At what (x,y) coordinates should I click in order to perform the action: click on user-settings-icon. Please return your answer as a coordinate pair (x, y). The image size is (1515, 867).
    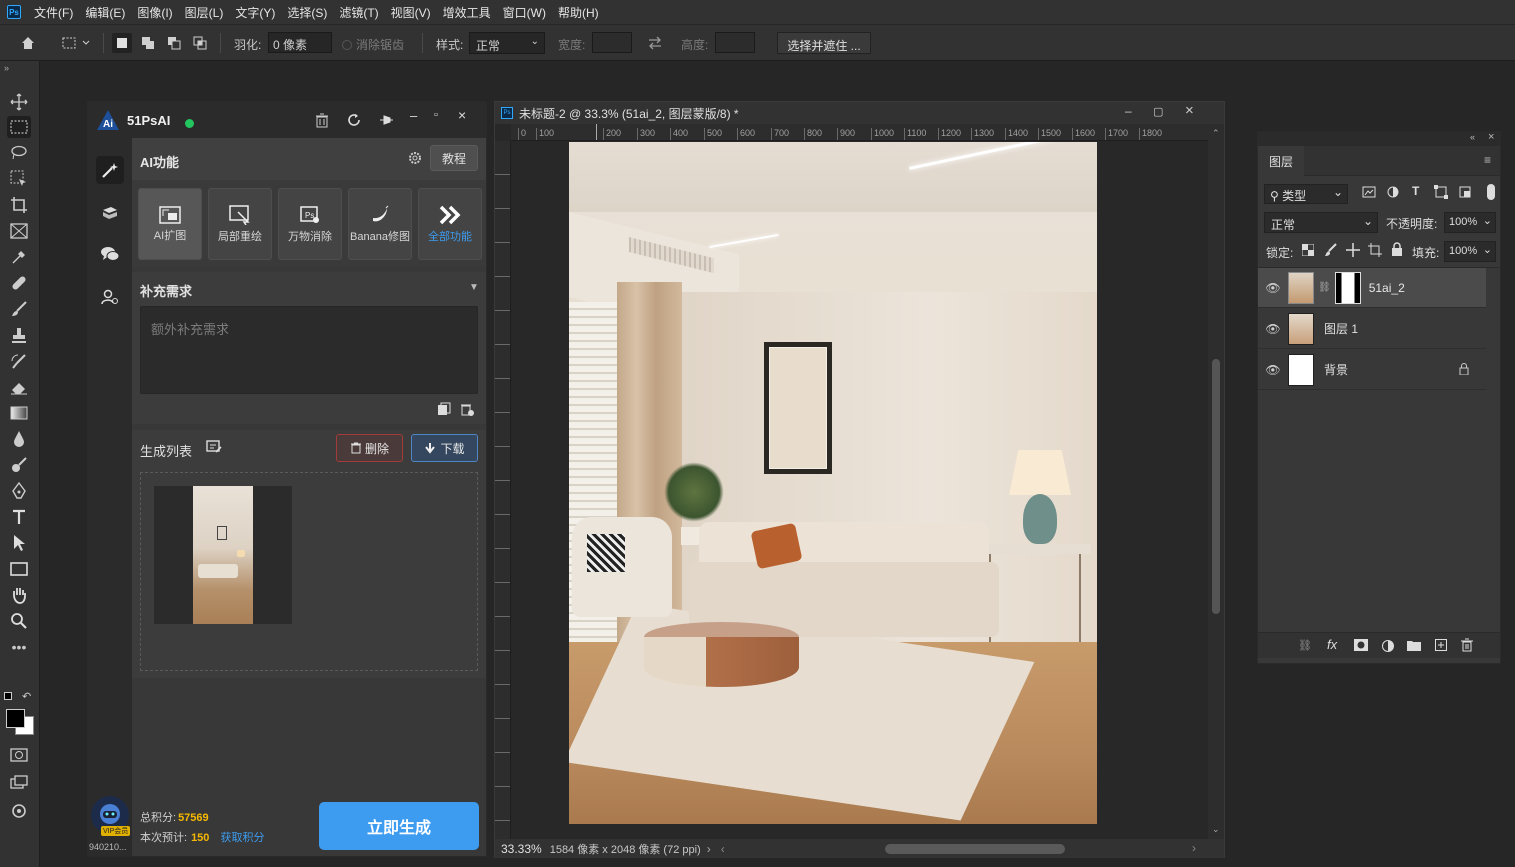
    Looking at the image, I should click on (110, 297).